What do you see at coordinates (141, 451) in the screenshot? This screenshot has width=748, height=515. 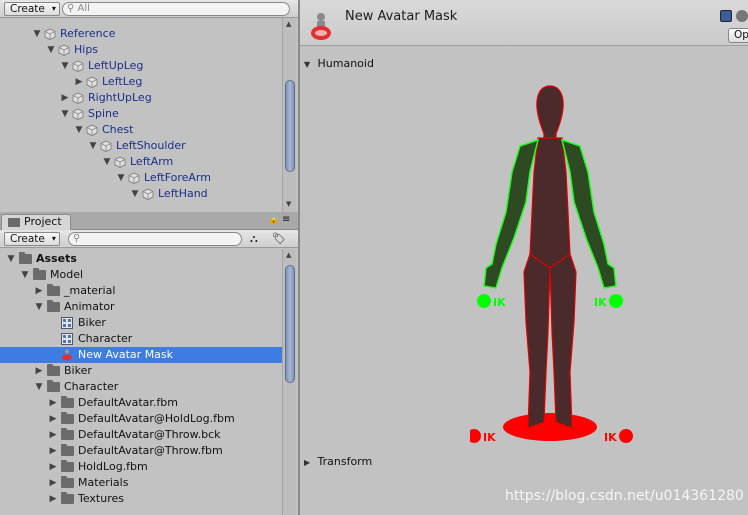 I see `project-row: ▶ DefaultAvatar@Throw.fbm` at bounding box center [141, 451].